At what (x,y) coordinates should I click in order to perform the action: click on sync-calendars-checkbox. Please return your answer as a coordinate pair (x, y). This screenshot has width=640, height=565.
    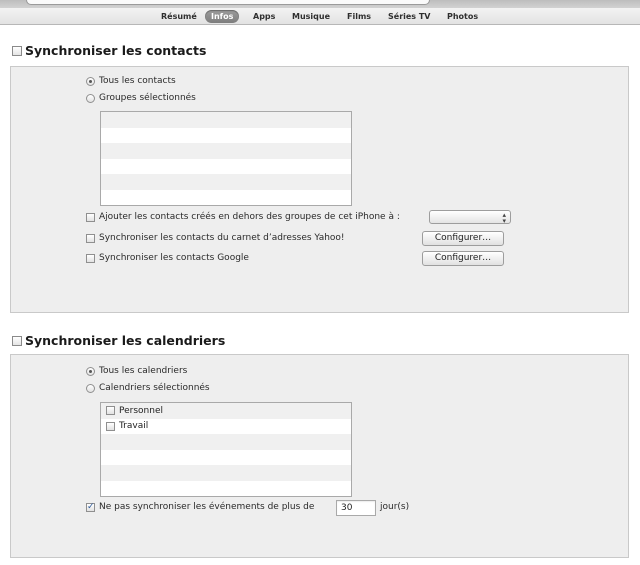
    Looking at the image, I should click on (17, 340).